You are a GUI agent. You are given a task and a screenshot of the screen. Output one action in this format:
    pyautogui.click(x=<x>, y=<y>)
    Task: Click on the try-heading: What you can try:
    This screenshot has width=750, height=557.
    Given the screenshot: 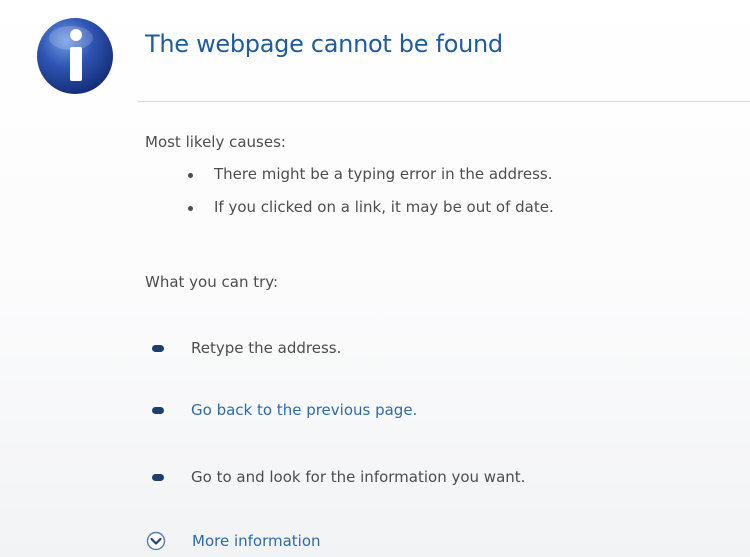 What is the action you would take?
    pyautogui.click(x=212, y=282)
    